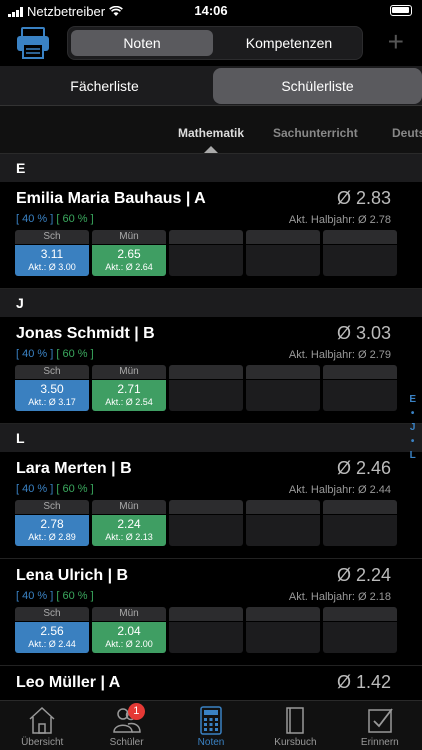 The width and height of the screenshot is (422, 750). What do you see at coordinates (315, 133) in the screenshot?
I see `subject-tab-sachunterricht: Sachunterricht` at bounding box center [315, 133].